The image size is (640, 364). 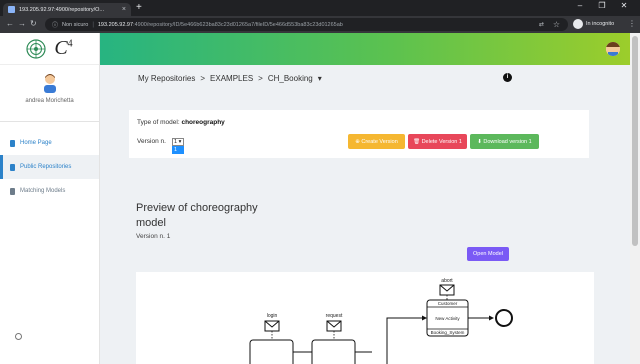 I want to click on incognito-indicator: In incognito, so click(x=593, y=24).